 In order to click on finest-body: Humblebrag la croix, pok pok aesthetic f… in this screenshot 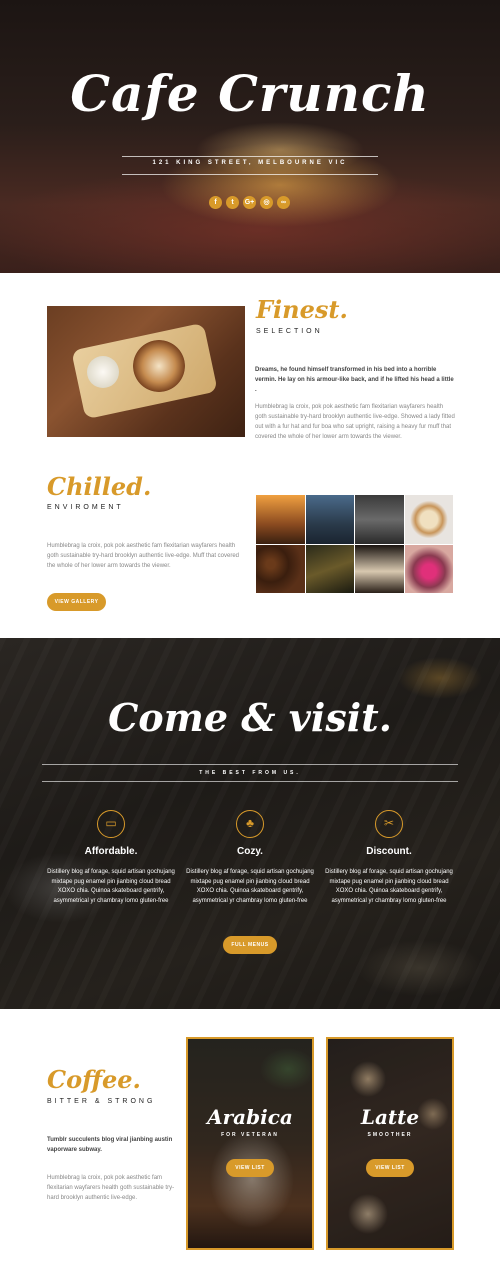, I will do `click(355, 422)`.